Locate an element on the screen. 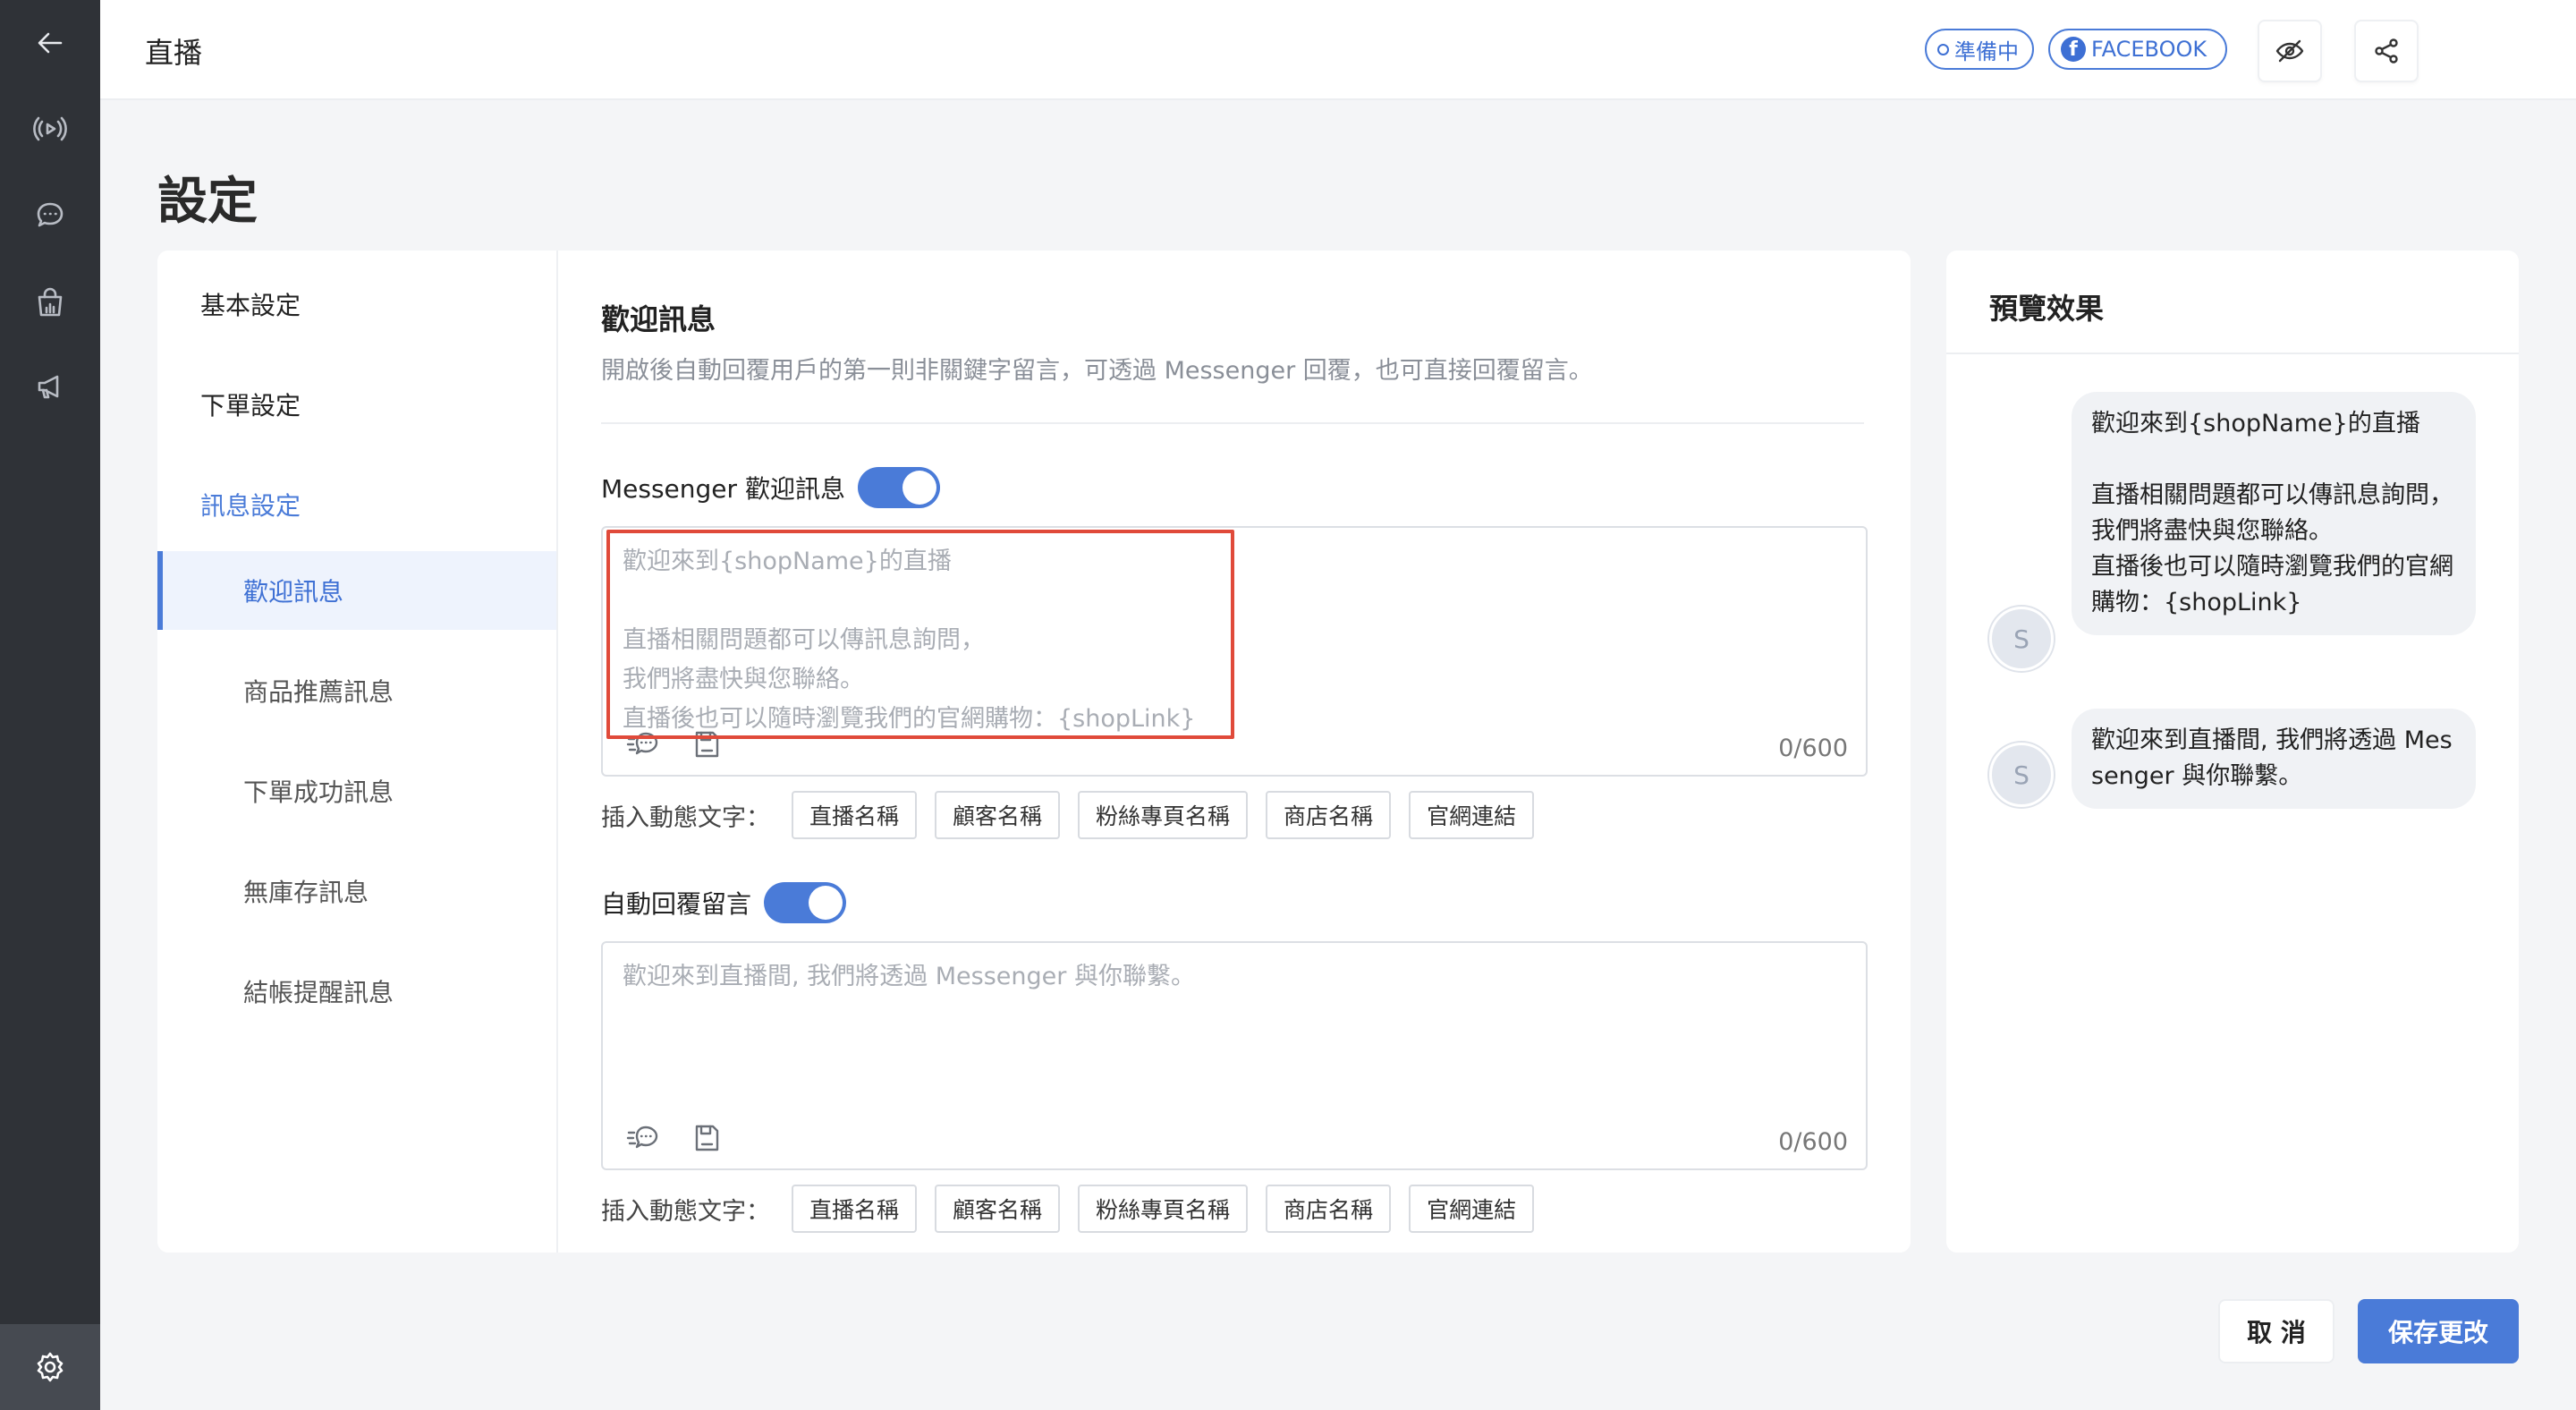 The image size is (2576, 1410). shopping-bag-icon is located at coordinates (50, 302).